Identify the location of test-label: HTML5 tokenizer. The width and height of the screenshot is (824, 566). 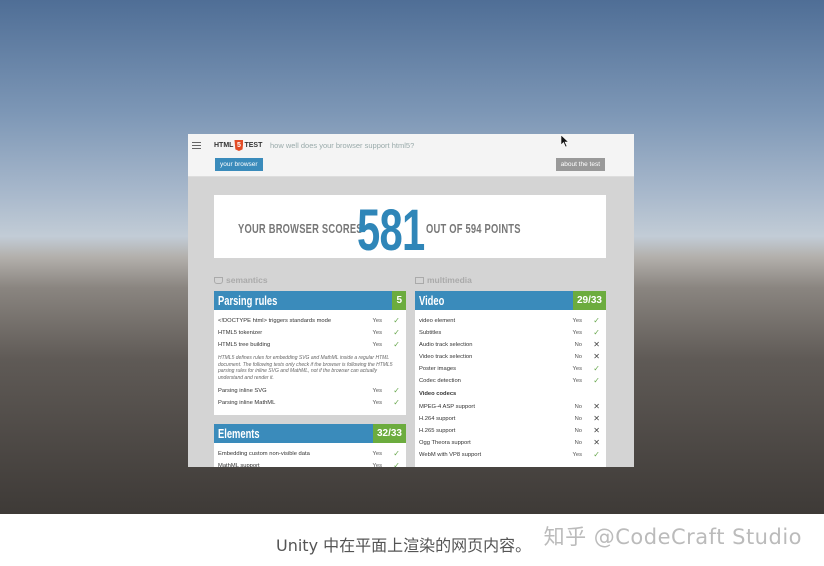
(240, 333).